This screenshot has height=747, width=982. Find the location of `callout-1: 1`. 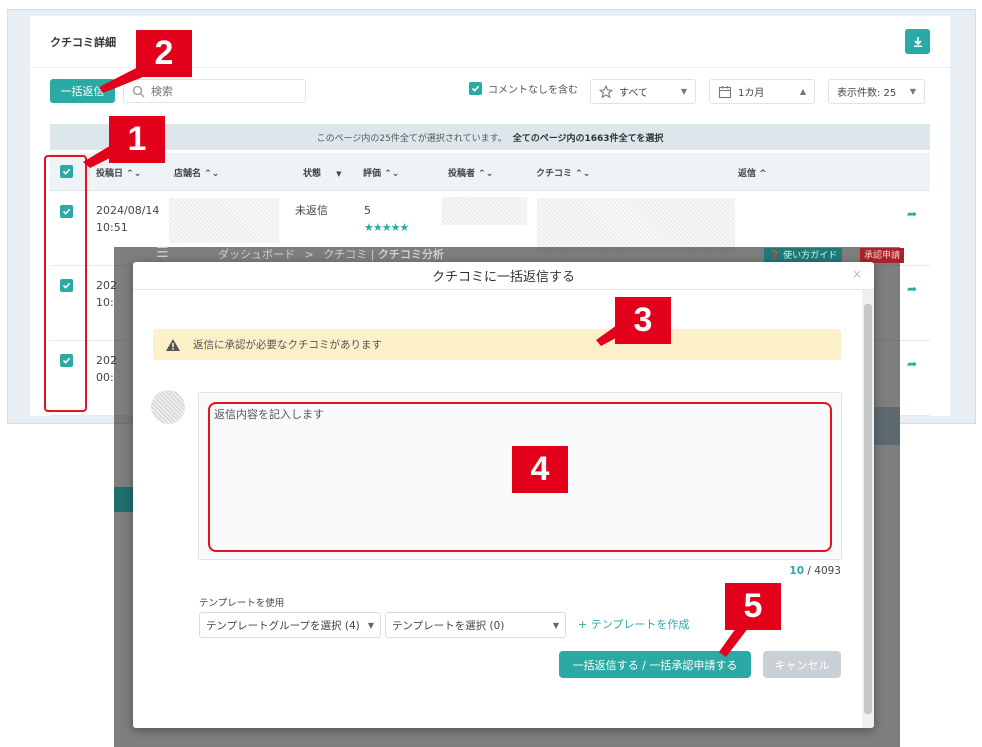

callout-1: 1 is located at coordinates (137, 139).